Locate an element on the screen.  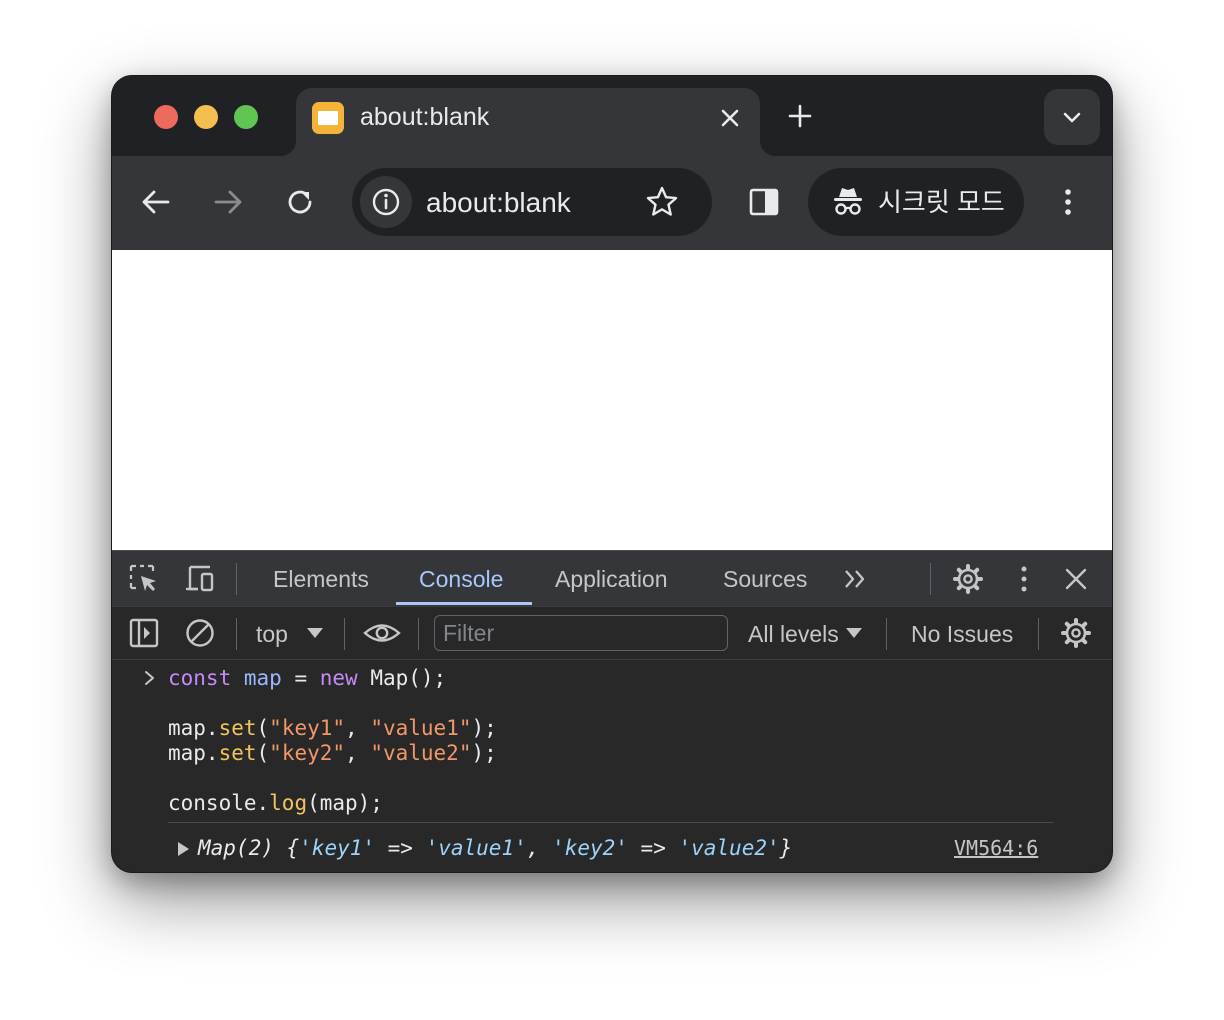
tab-application: Application is located at coordinates (611, 579).